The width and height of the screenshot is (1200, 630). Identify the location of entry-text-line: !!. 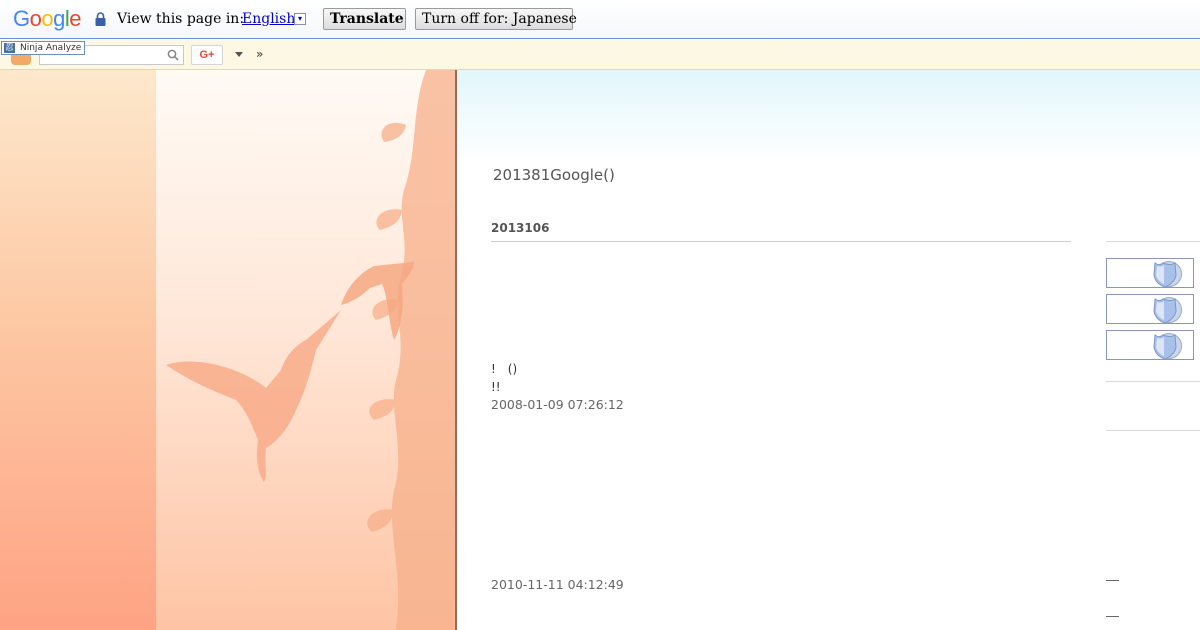
(496, 387).